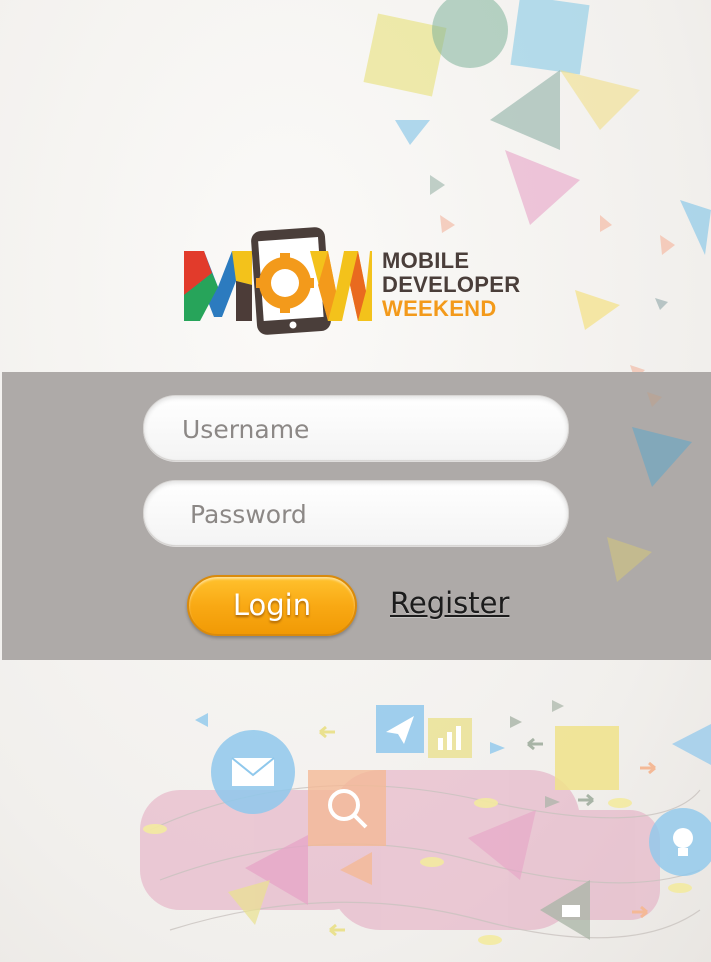  I want to click on password-input, so click(370, 514).